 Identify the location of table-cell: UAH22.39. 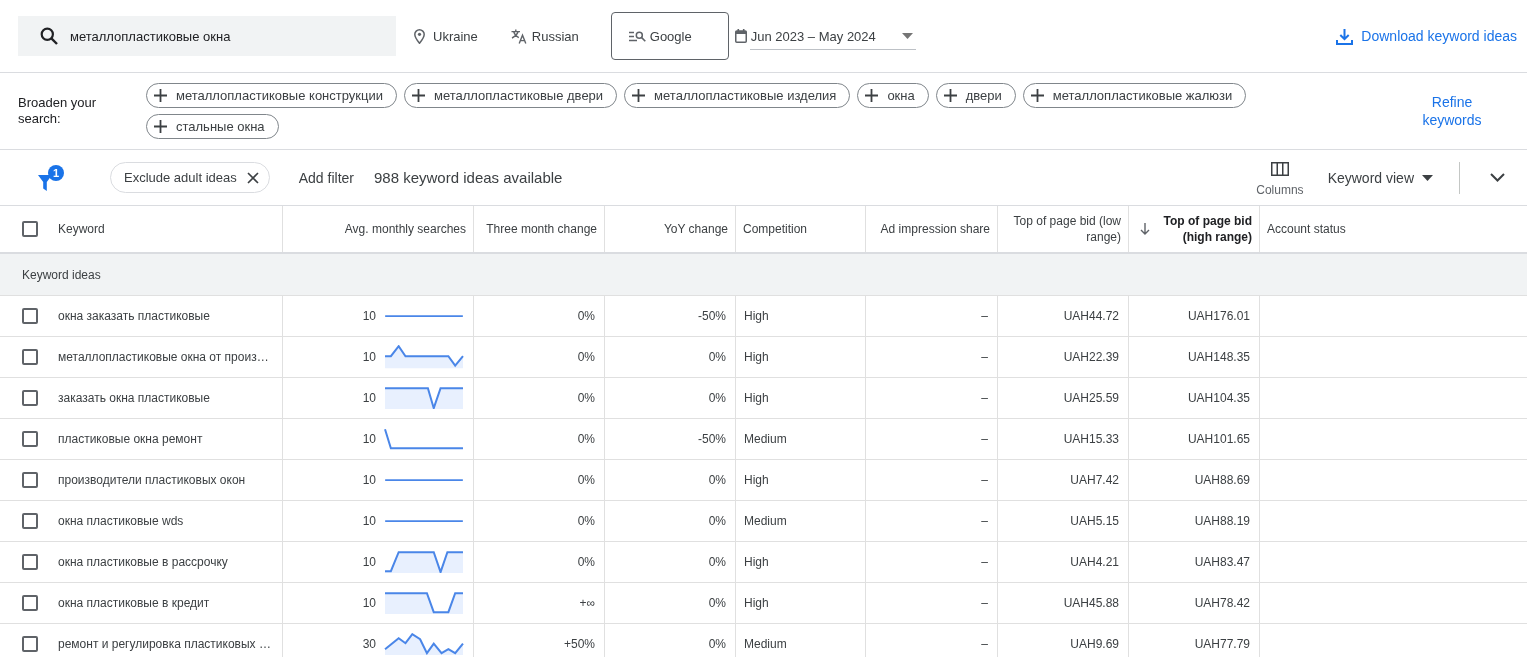
(1091, 357).